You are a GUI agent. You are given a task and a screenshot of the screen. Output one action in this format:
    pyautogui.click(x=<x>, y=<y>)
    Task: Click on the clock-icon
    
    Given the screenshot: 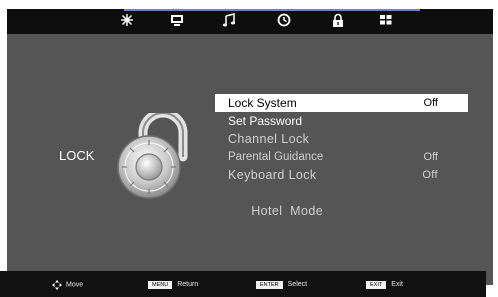 What is the action you would take?
    pyautogui.click(x=284, y=20)
    